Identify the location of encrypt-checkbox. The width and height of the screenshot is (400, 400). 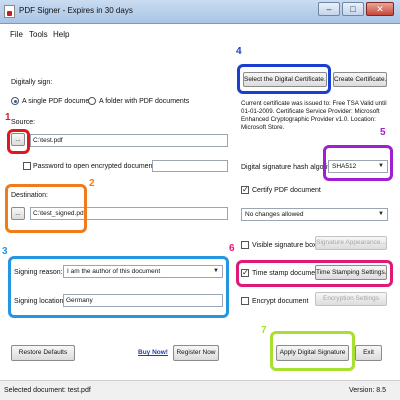
(245, 301).